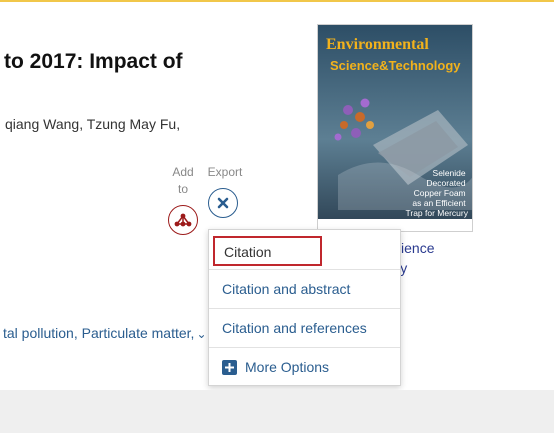 This screenshot has height=433, width=554. Describe the element at coordinates (93, 61) in the screenshot. I see `article-title: to 2017: Impact of` at that location.